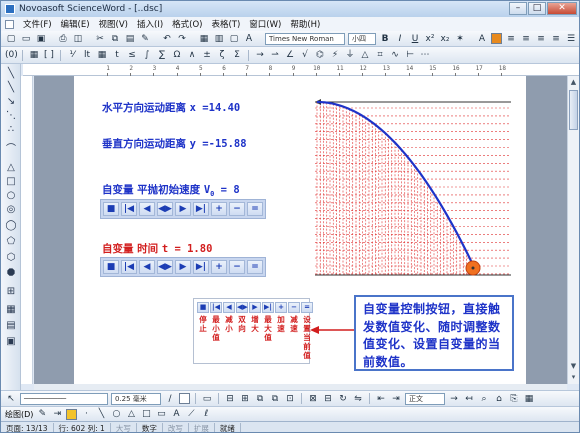  I want to click on align-left-icon: ≡, so click(511, 39).